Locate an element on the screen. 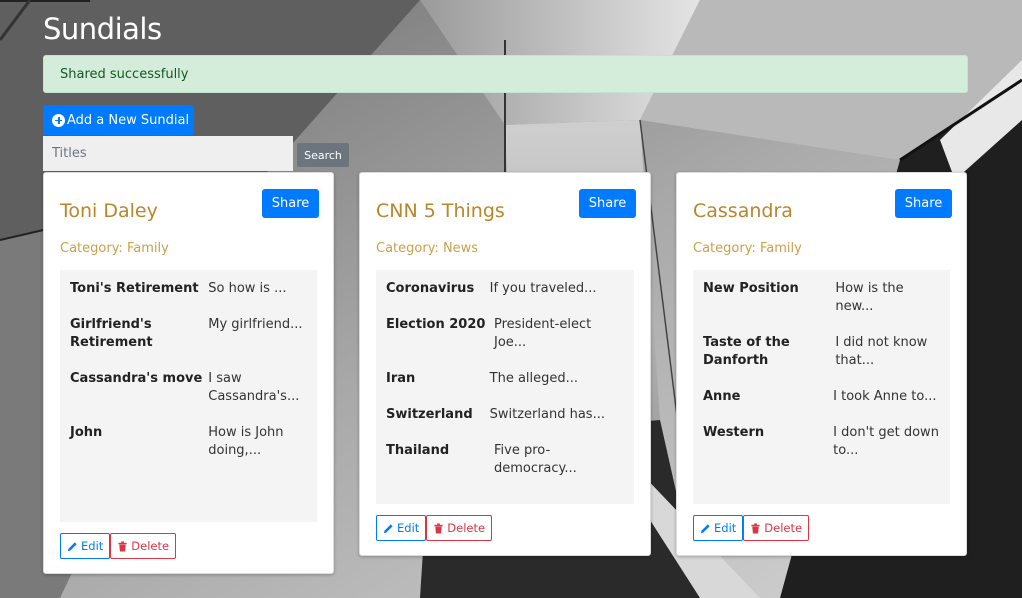 Image resolution: width=1022 pixels, height=598 pixels. search-button: Search is located at coordinates (323, 155).